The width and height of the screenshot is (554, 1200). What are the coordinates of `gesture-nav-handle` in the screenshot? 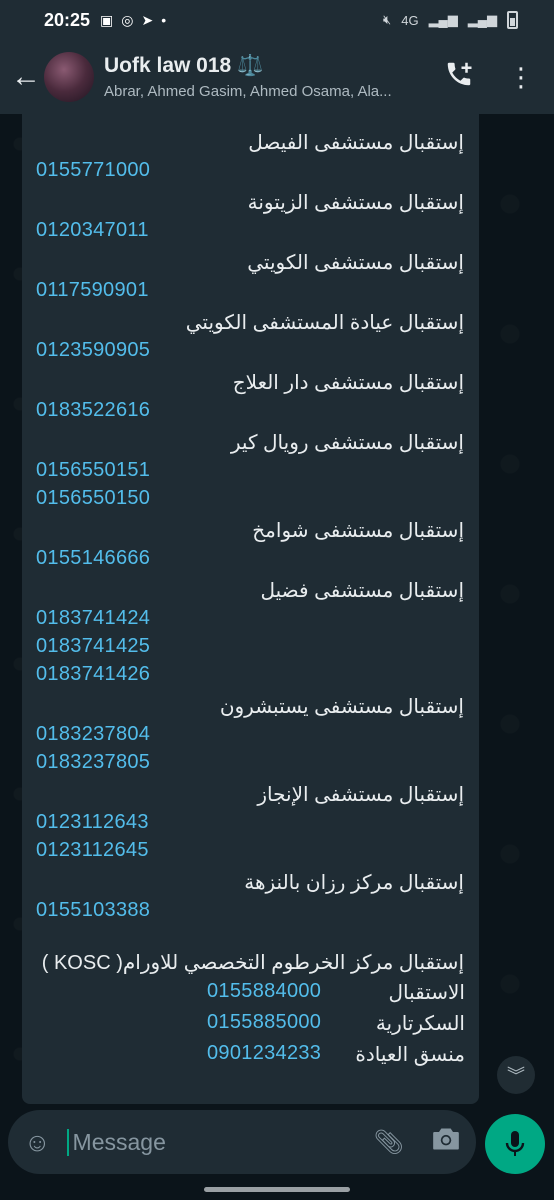 It's located at (277, 1189).